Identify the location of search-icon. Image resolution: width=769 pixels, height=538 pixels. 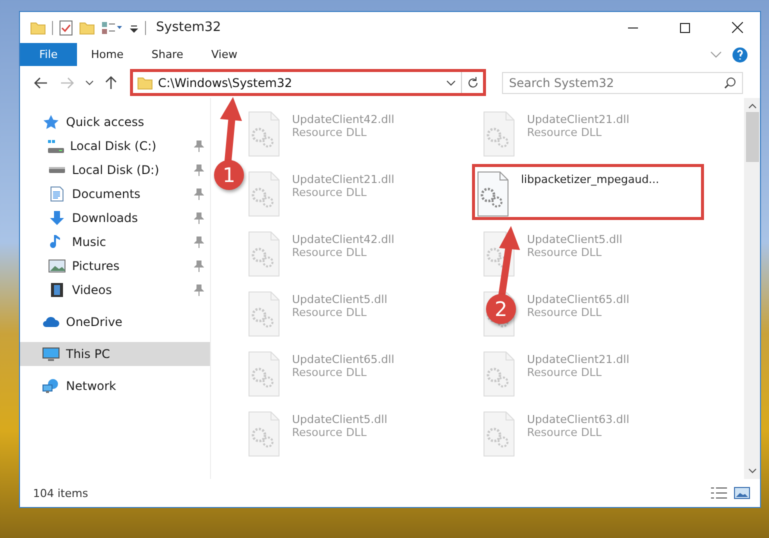
(730, 82).